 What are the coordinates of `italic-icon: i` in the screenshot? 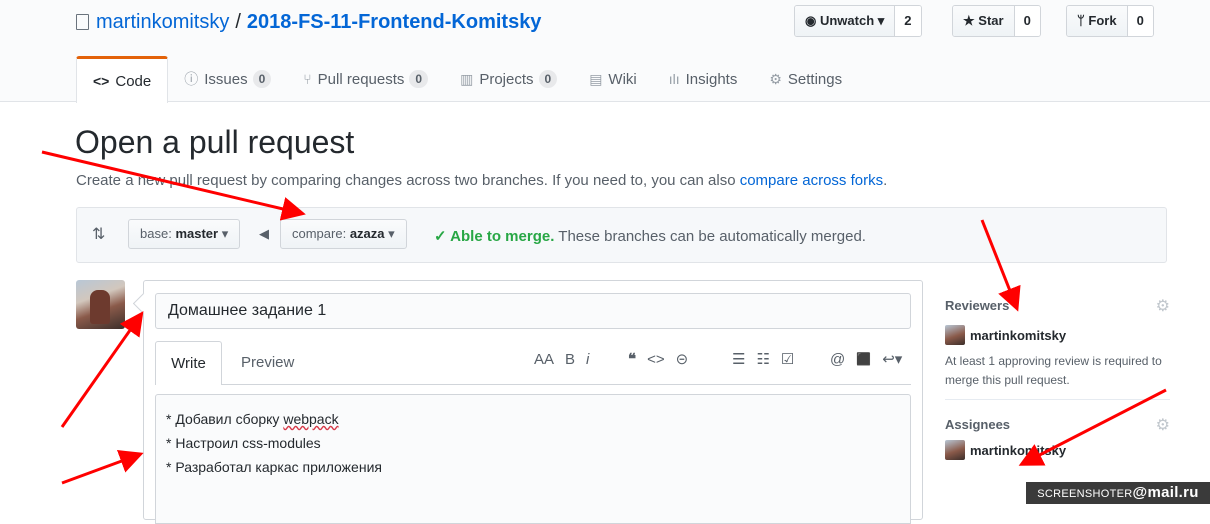 It's located at (587, 359).